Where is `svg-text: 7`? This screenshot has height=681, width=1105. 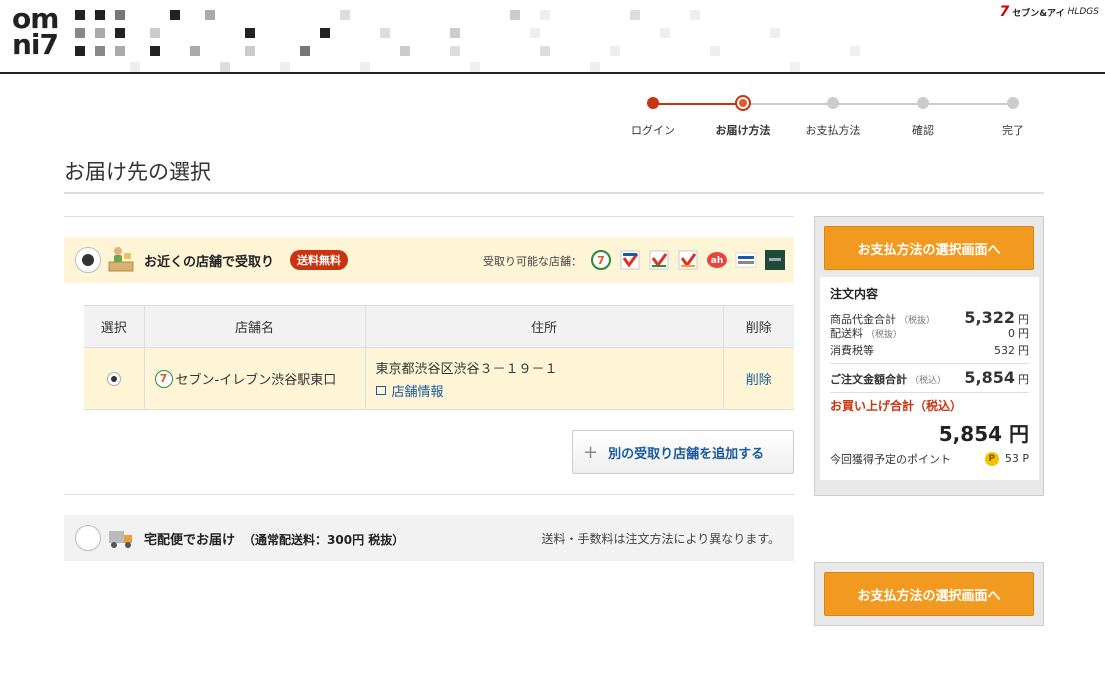 svg-text: 7 is located at coordinates (601, 260).